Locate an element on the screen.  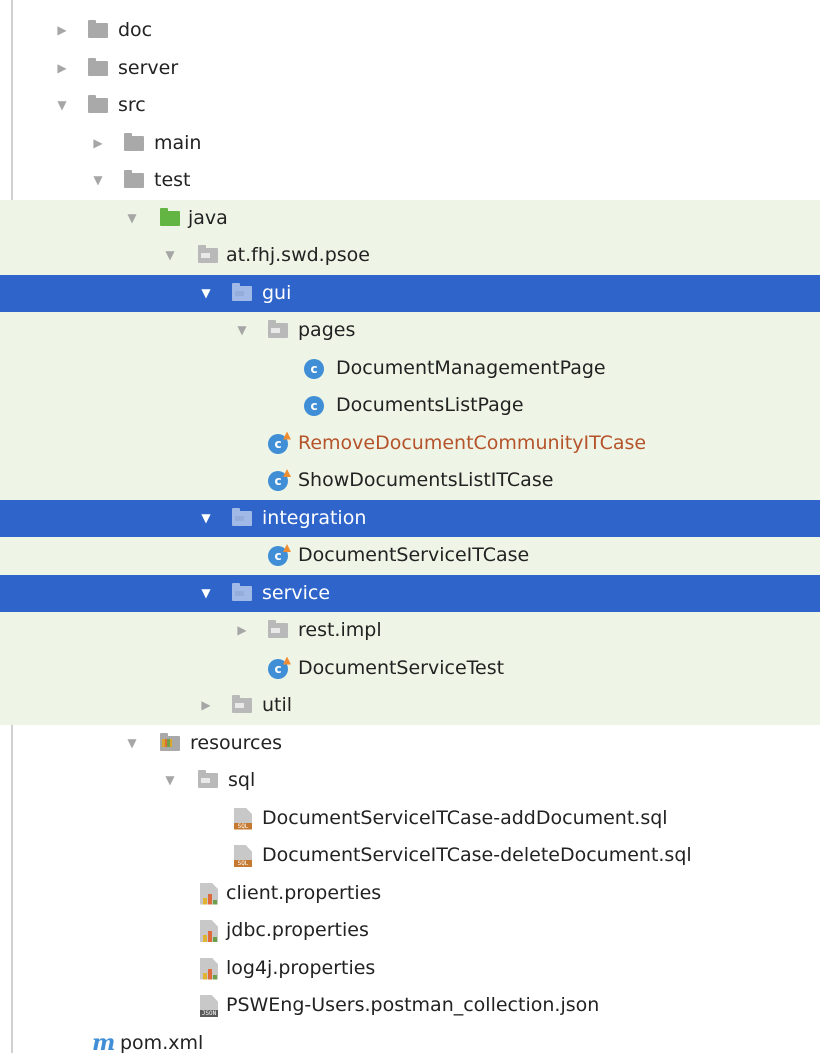
tree-item-label: doc is located at coordinates (135, 31).